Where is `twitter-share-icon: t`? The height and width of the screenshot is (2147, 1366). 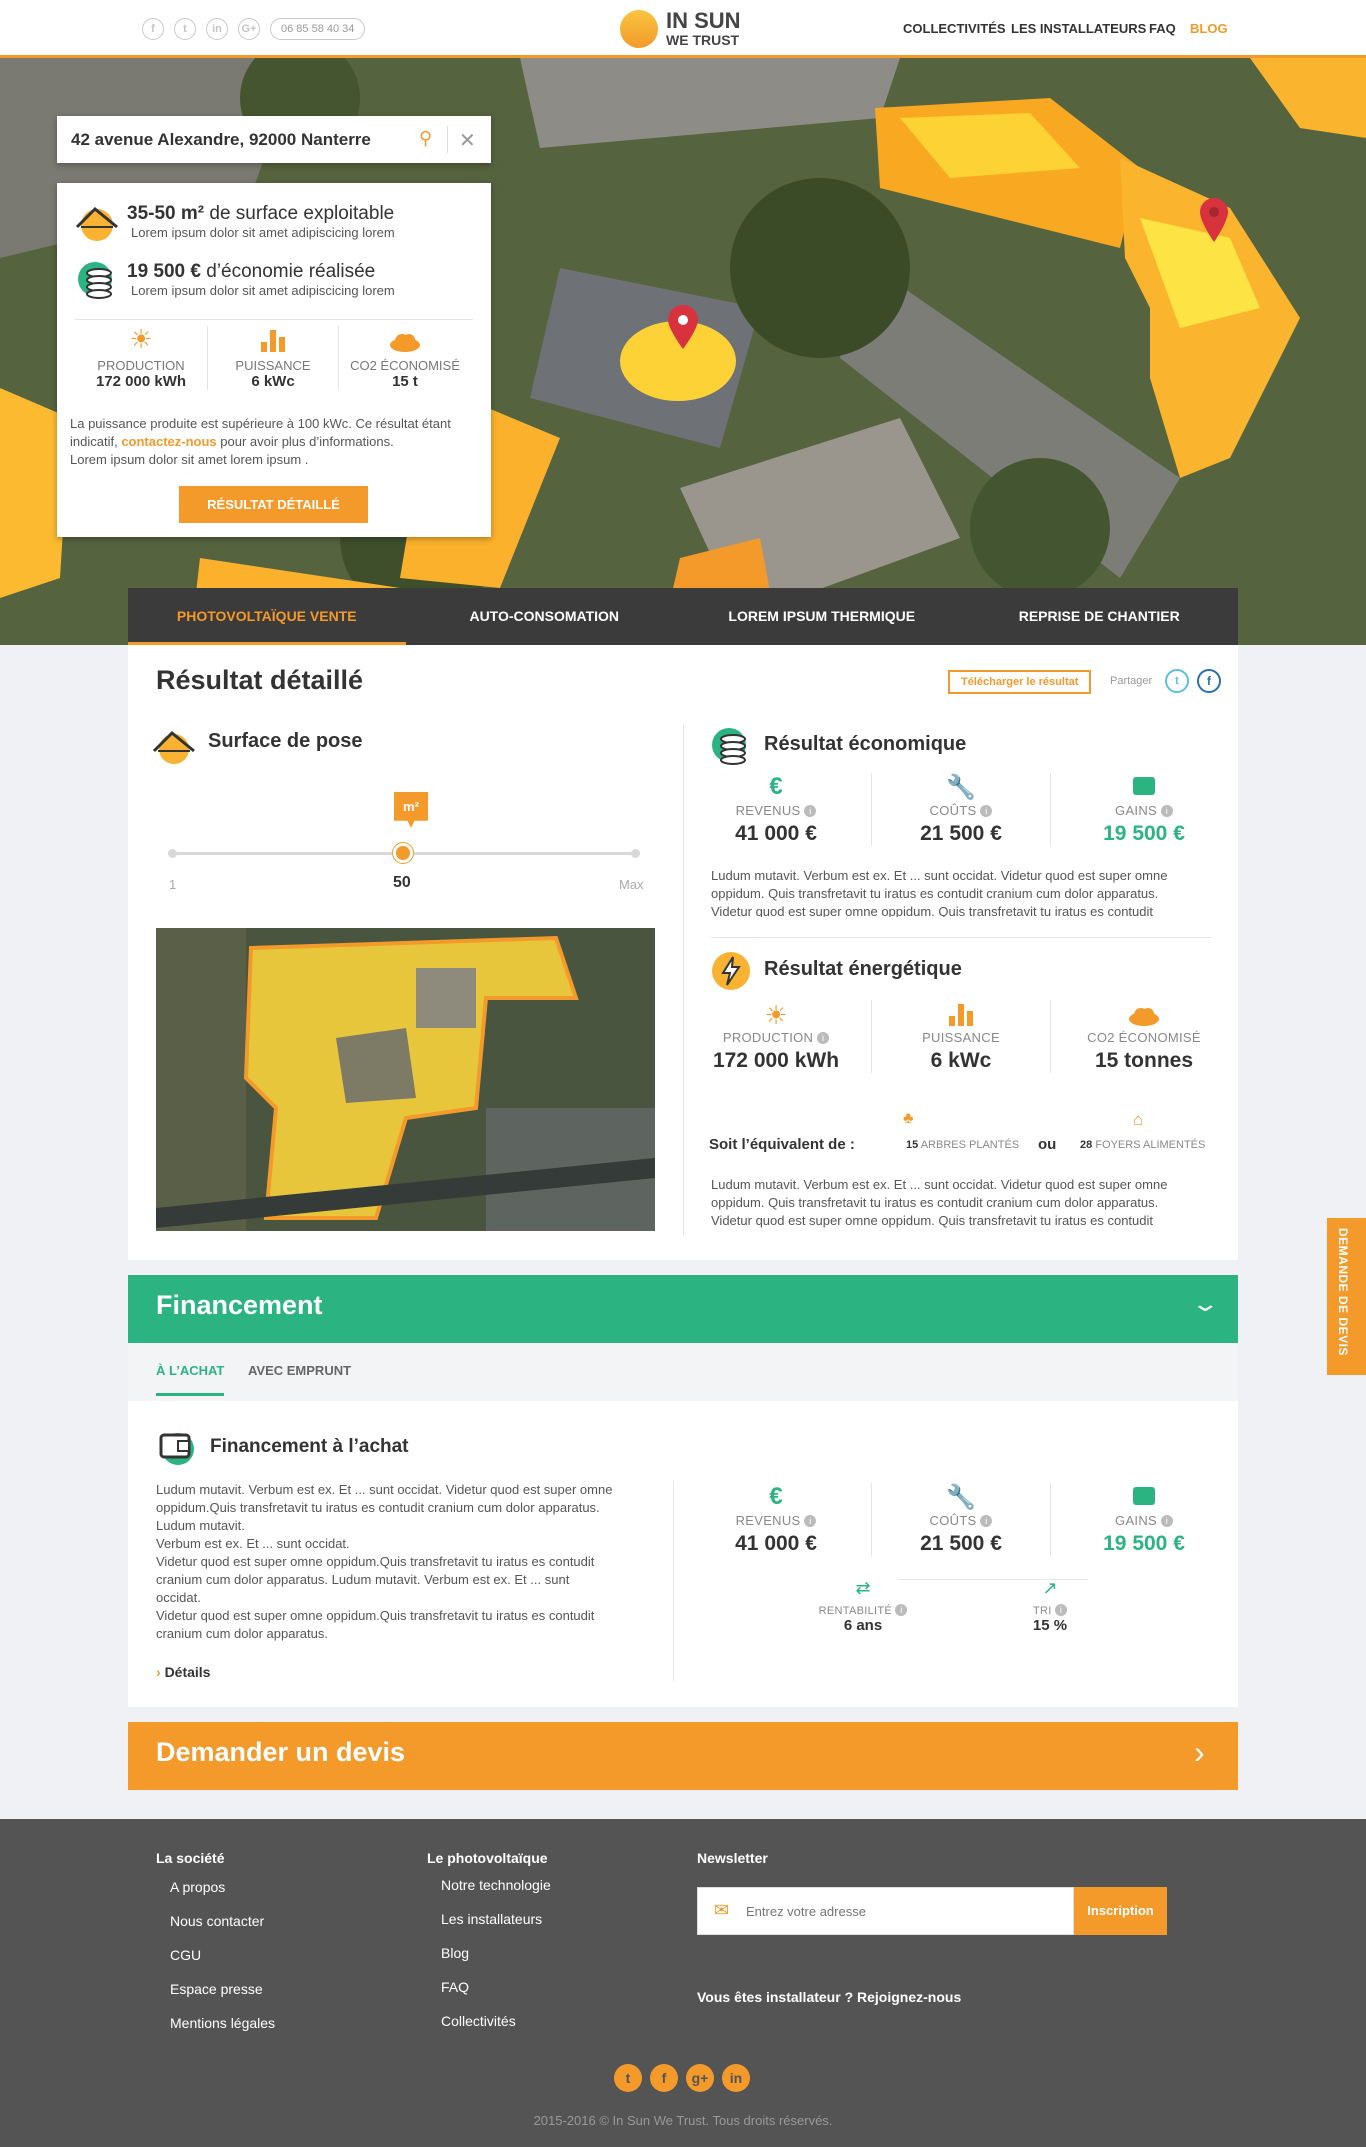 twitter-share-icon: t is located at coordinates (1177, 681).